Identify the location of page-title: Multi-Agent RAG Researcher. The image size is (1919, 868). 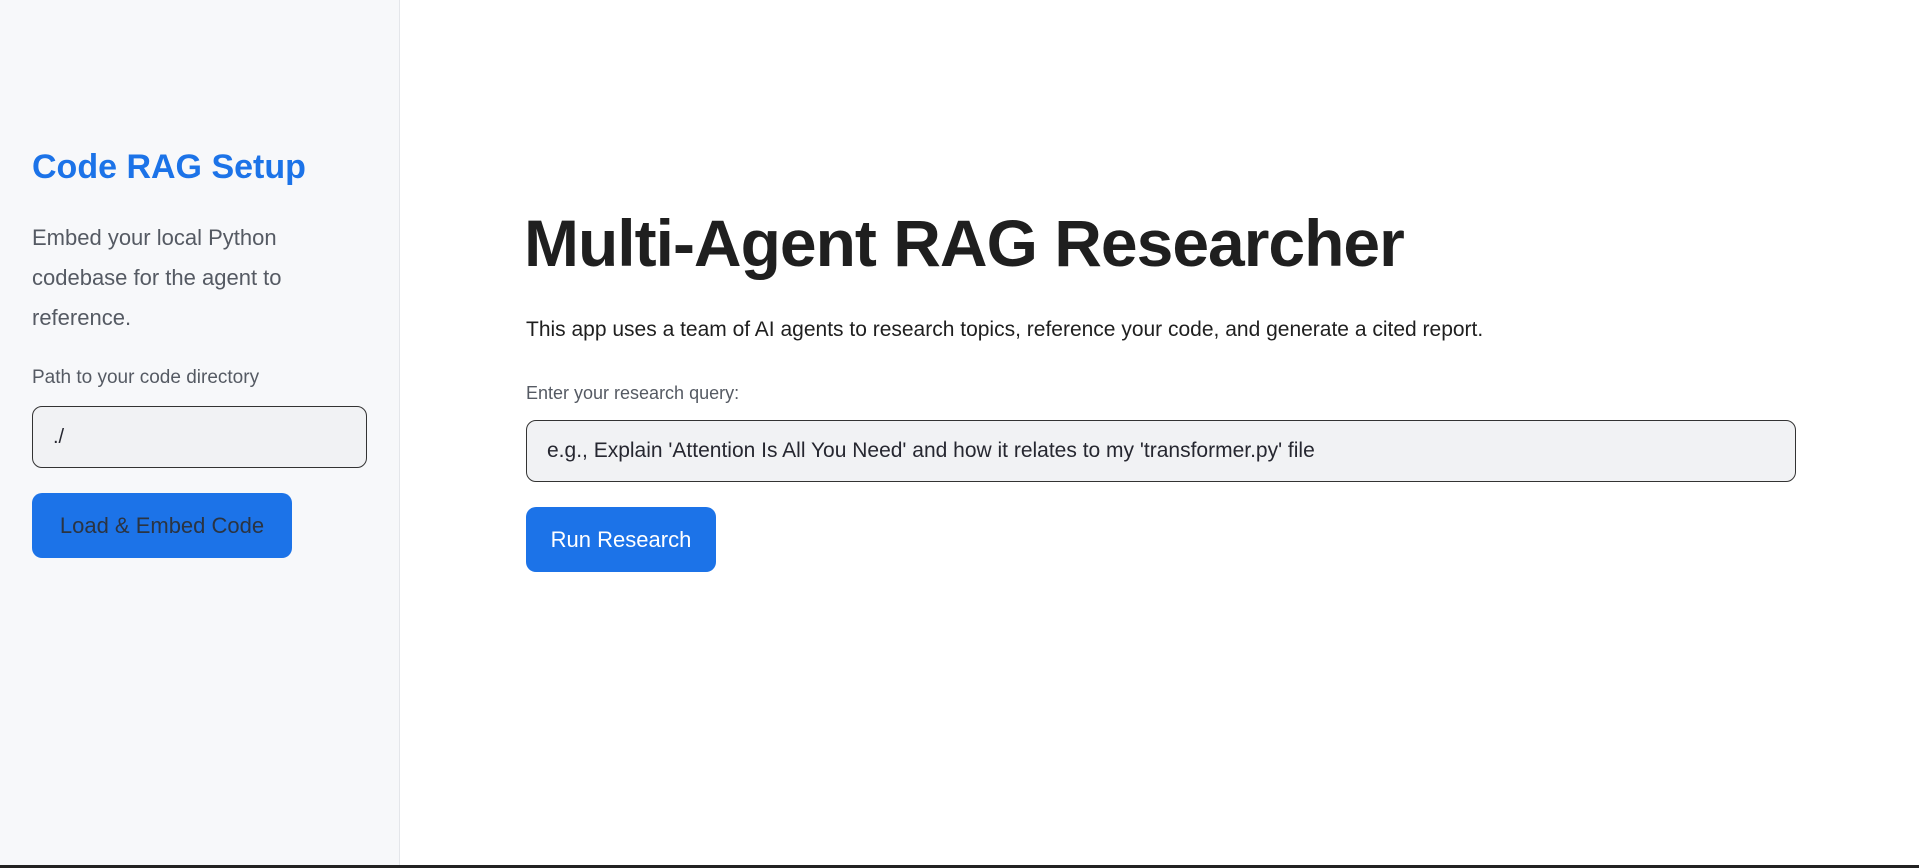
(964, 243).